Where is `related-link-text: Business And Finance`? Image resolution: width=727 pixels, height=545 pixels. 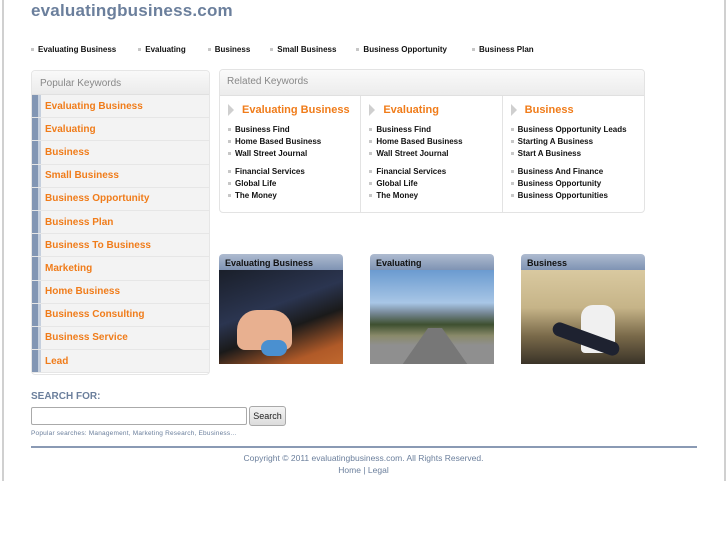
related-link-text: Business And Finance is located at coordinates (560, 172).